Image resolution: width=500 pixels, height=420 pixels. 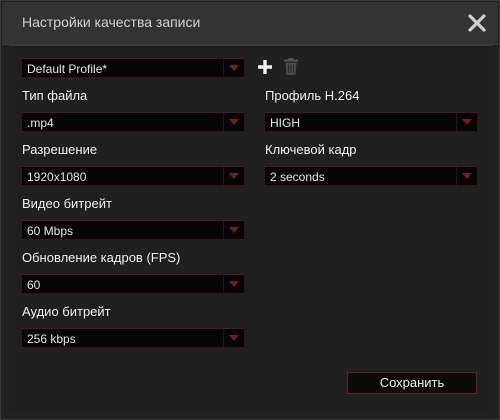 I want to click on trash-icon, so click(x=291, y=66).